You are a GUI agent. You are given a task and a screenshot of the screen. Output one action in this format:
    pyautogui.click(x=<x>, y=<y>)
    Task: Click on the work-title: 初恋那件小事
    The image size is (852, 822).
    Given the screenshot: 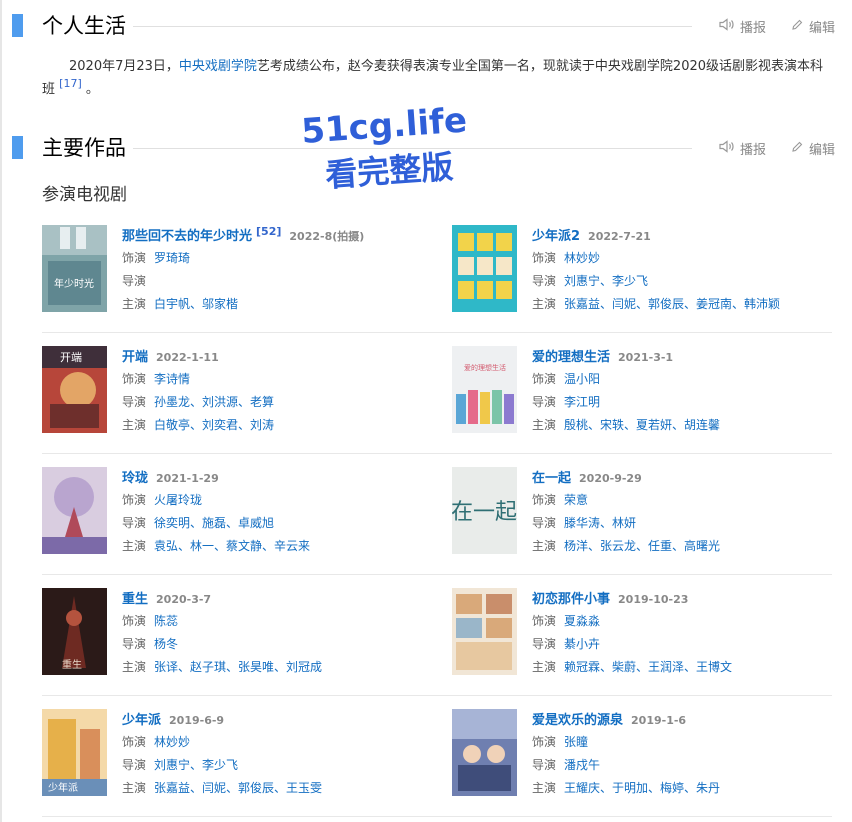 What is the action you would take?
    pyautogui.click(x=571, y=597)
    